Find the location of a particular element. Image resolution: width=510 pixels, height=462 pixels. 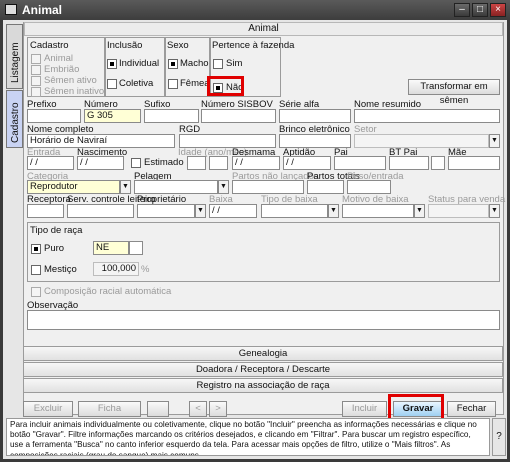

rgd-input is located at coordinates (227, 141).